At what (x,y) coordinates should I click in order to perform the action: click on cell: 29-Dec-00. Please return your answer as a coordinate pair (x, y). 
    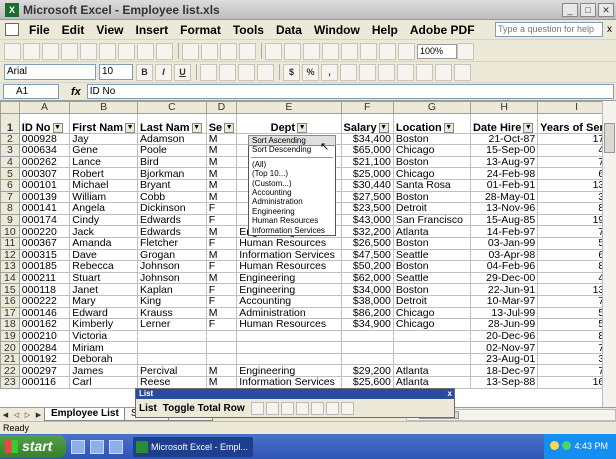
    Looking at the image, I should click on (504, 278).